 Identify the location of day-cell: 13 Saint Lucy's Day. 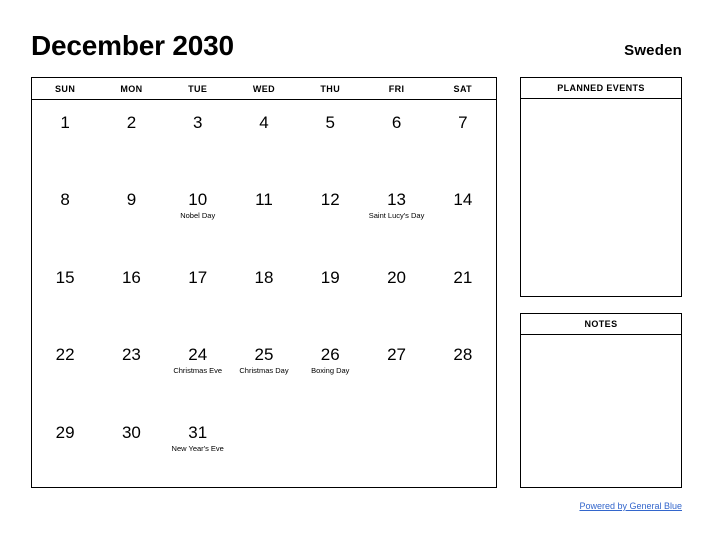
(396, 215).